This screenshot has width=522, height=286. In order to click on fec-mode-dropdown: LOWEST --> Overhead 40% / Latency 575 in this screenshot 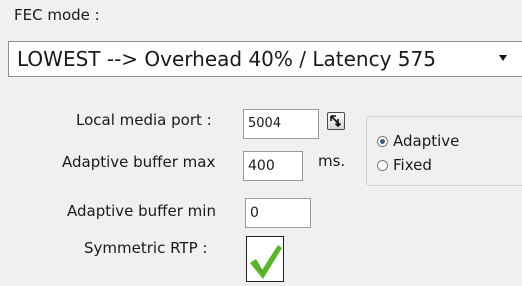, I will do `click(265, 59)`.